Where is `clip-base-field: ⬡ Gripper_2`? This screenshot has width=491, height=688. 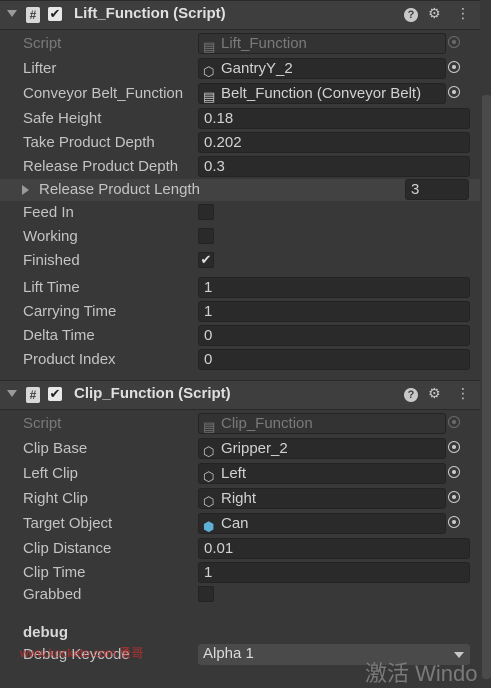 clip-base-field: ⬡ Gripper_2 is located at coordinates (322, 448).